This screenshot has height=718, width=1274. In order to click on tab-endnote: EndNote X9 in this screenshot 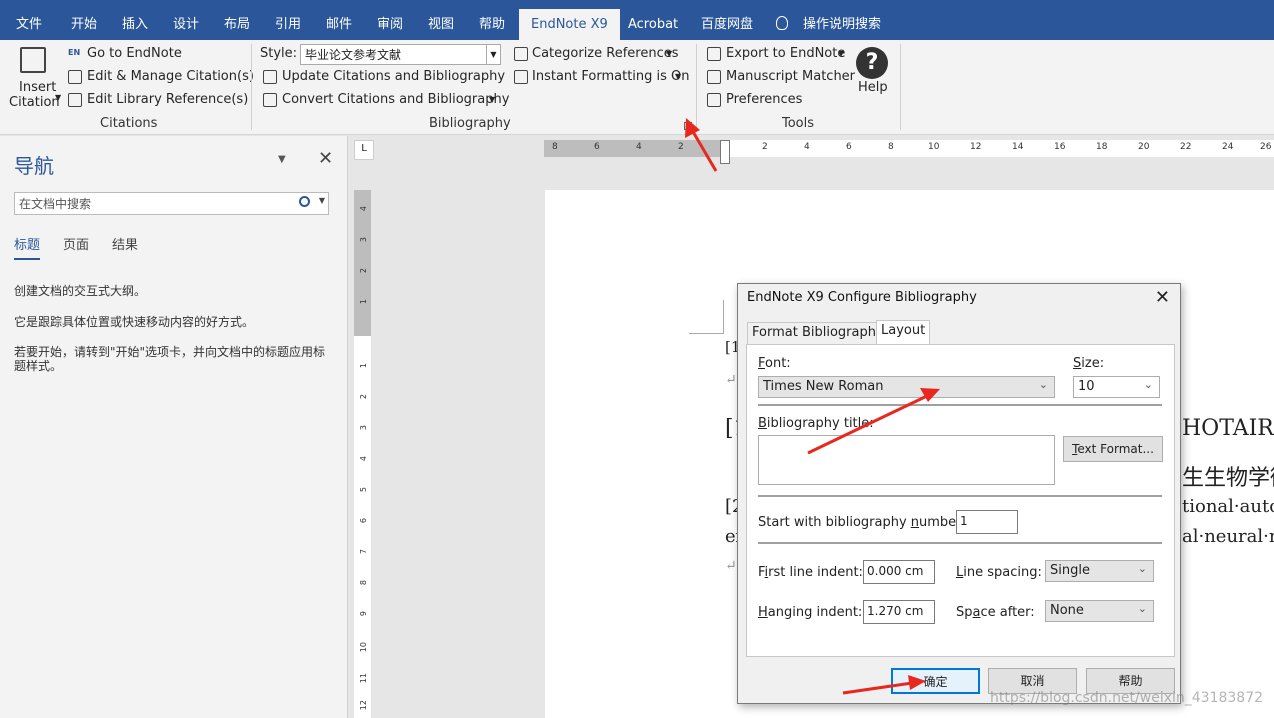, I will do `click(569, 24)`.